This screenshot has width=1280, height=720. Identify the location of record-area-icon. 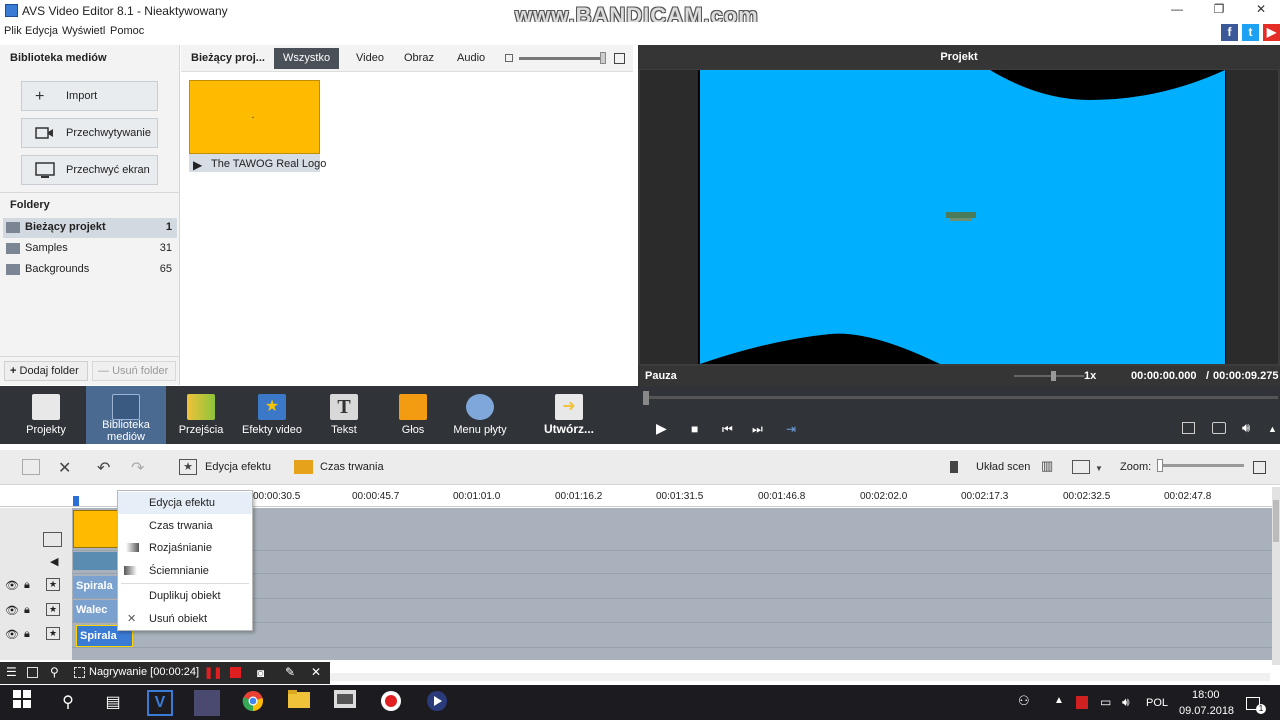
(79, 672).